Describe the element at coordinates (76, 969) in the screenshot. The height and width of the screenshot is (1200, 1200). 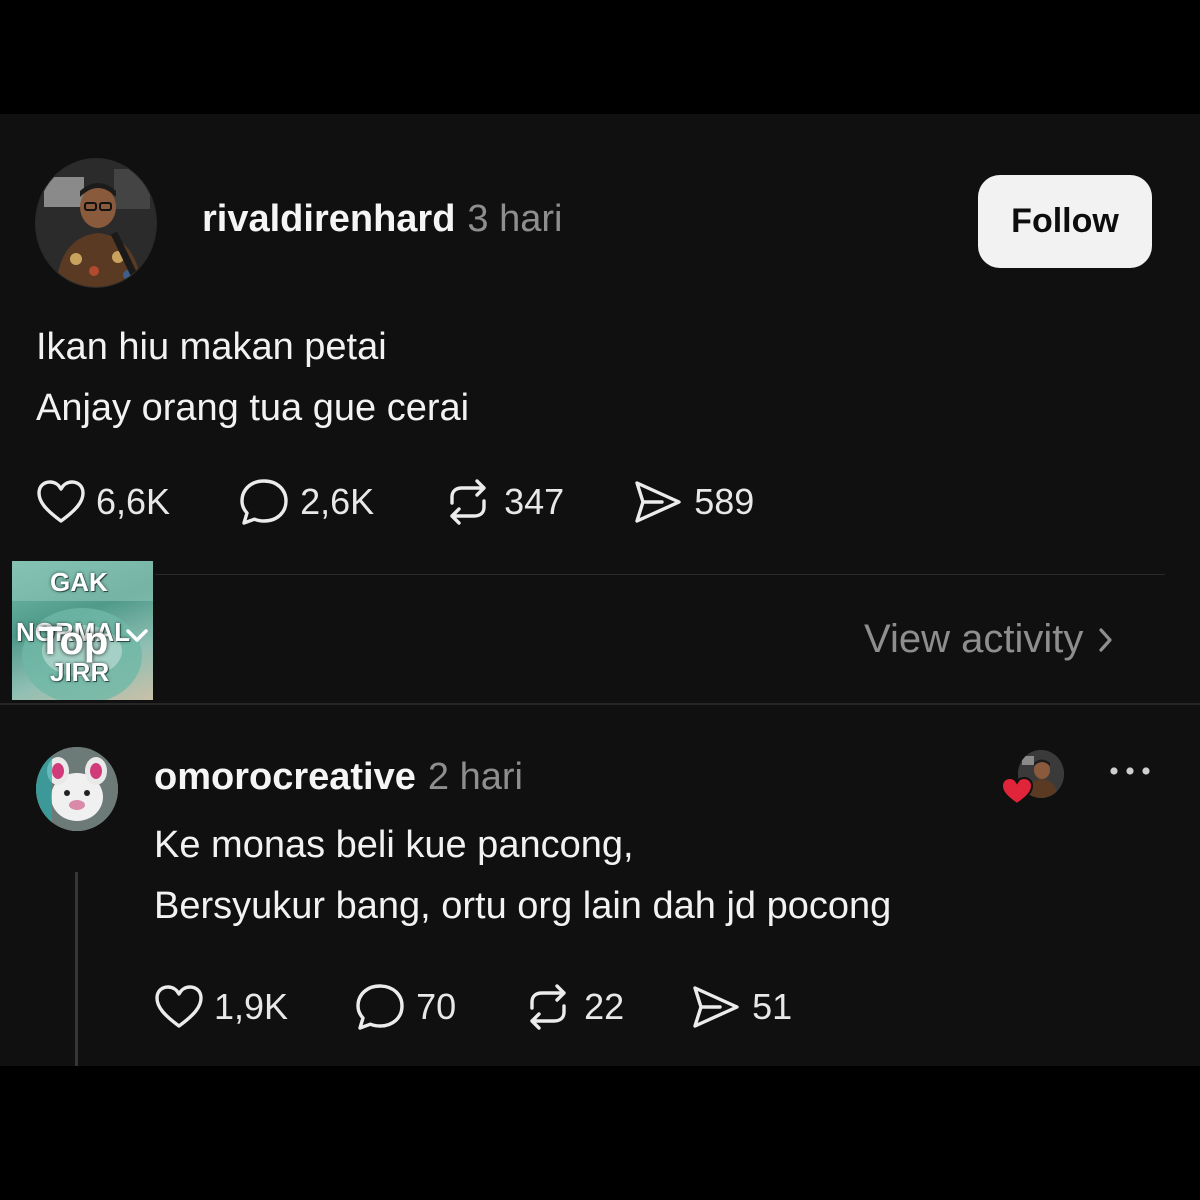
I see `thread-line` at that location.